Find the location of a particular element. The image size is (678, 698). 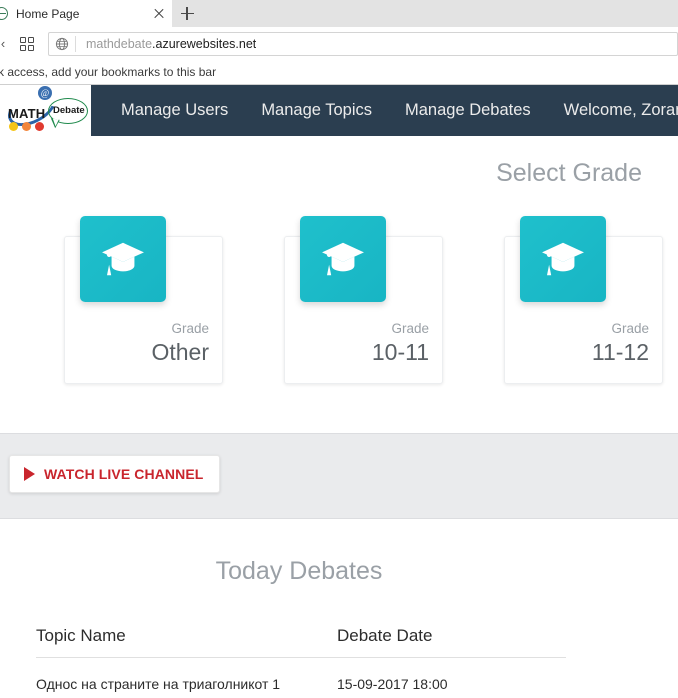

play-triangle-icon is located at coordinates (29, 474).